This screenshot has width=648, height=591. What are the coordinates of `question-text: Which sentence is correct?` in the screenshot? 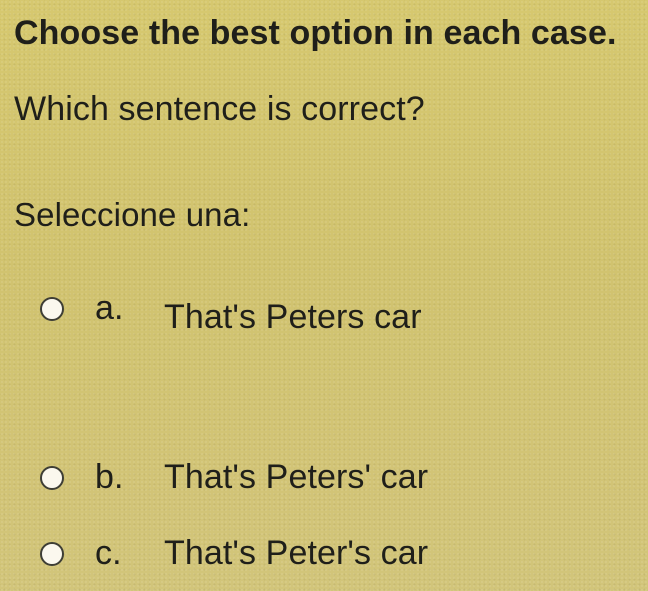 It's located at (219, 109).